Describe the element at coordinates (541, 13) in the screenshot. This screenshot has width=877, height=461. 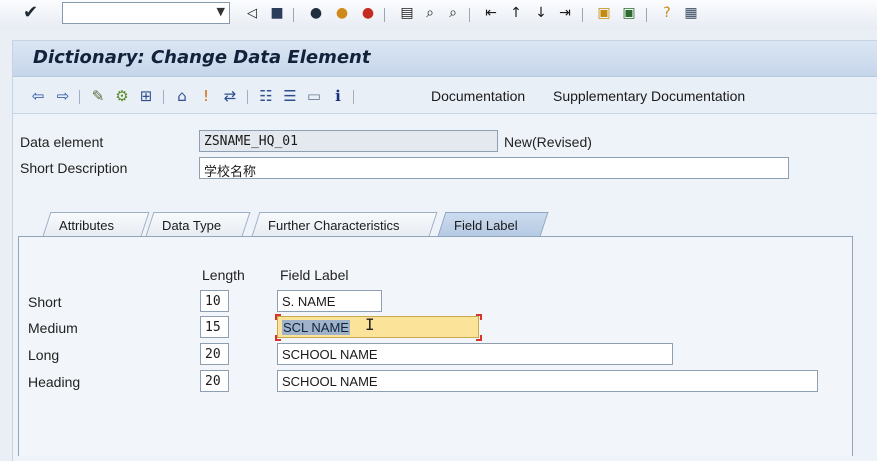
I see `next-page-icon: ↓` at that location.